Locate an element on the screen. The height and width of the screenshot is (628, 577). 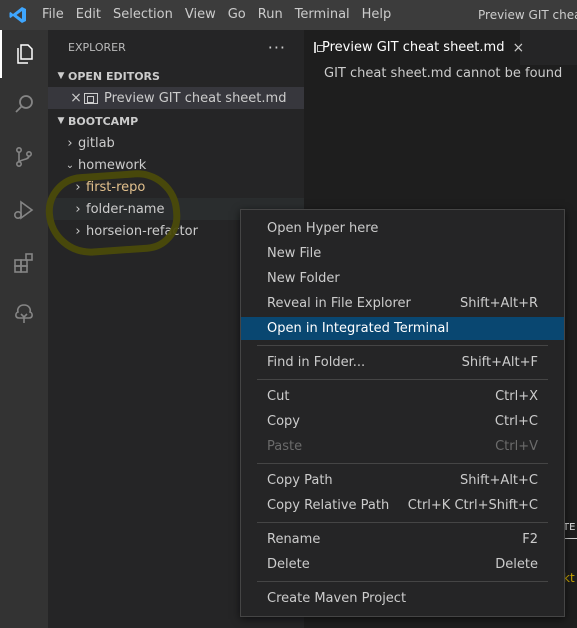
menu-help: Help is located at coordinates (377, 15).